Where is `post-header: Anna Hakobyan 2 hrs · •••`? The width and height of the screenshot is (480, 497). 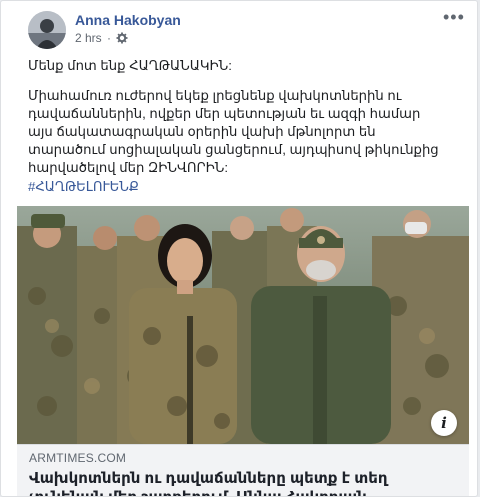 post-header: Anna Hakobyan 2 hrs · ••• is located at coordinates (248, 28).